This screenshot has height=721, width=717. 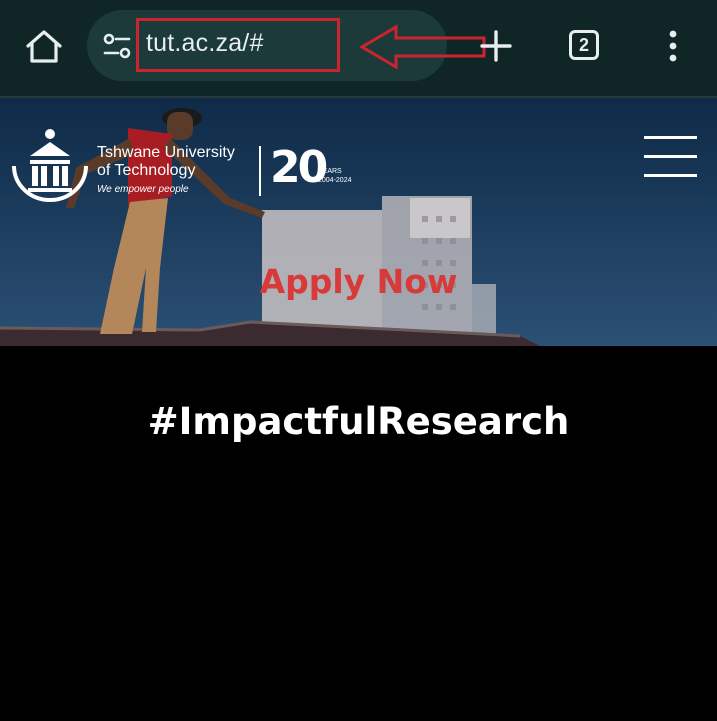 I want to click on more-vert-icon, so click(x=673, y=46).